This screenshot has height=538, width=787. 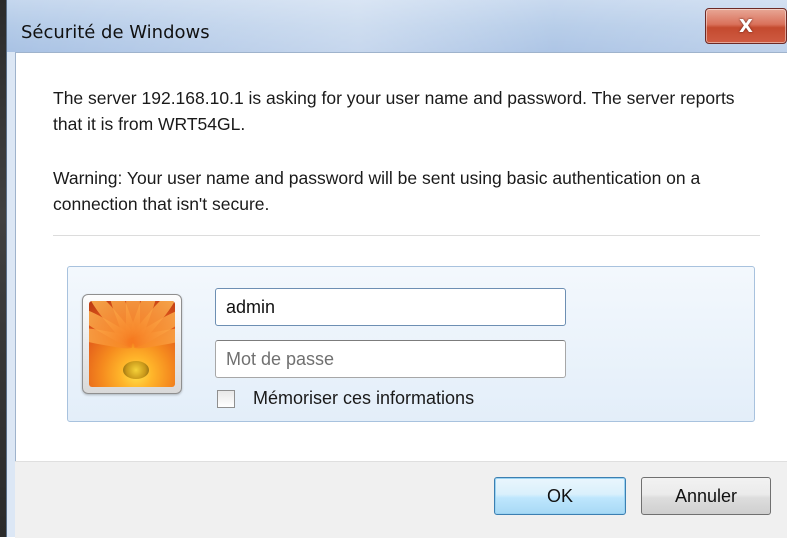 I want to click on avatar-image, so click(x=132, y=344).